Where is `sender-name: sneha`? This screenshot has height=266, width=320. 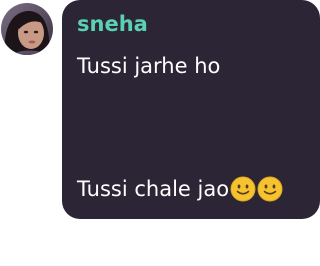
sender-name: sneha is located at coordinates (112, 24).